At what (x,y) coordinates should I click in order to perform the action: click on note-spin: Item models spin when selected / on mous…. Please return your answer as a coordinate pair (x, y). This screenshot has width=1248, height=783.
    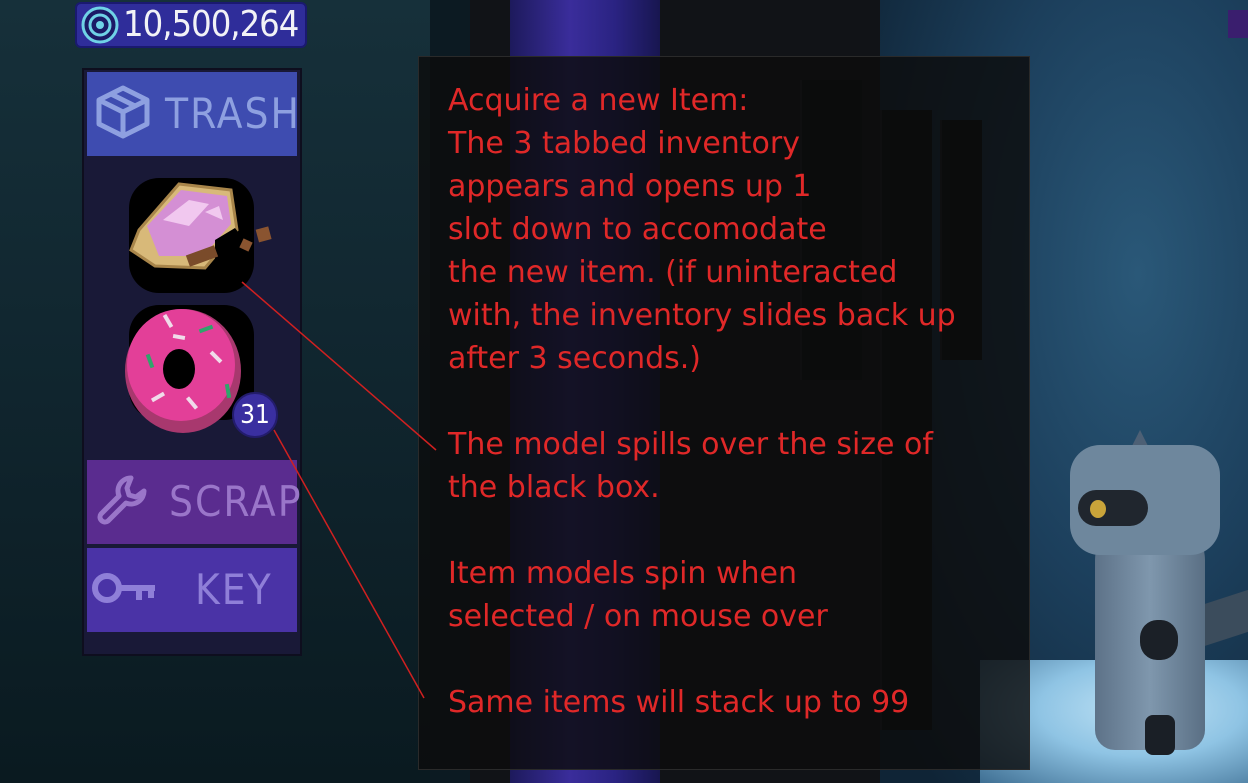
    Looking at the image, I should click on (638, 595).